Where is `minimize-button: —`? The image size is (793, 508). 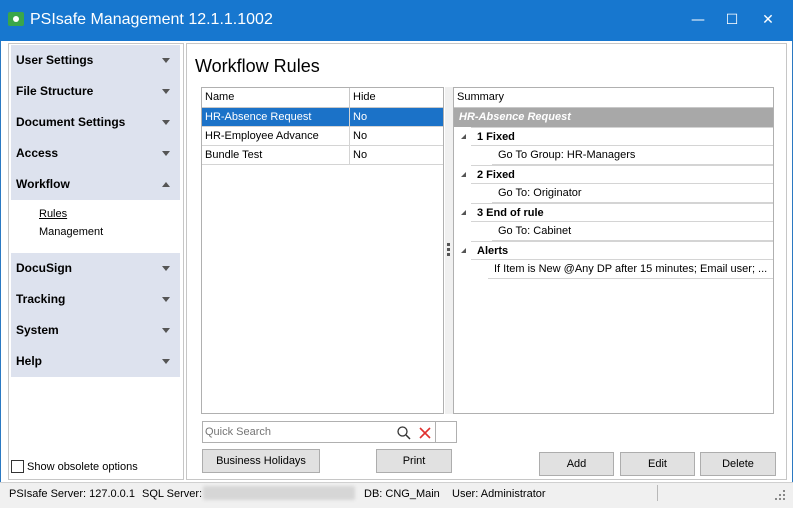
minimize-button: — is located at coordinates (698, 20).